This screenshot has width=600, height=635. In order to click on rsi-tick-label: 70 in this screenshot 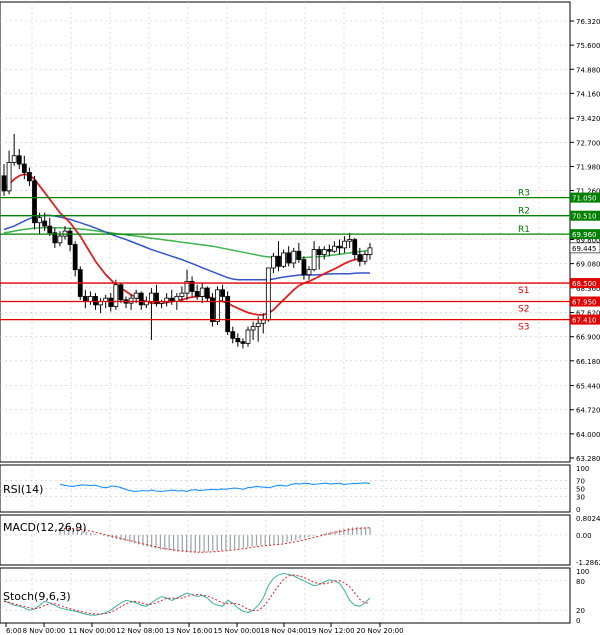, I will do `click(580, 481)`.